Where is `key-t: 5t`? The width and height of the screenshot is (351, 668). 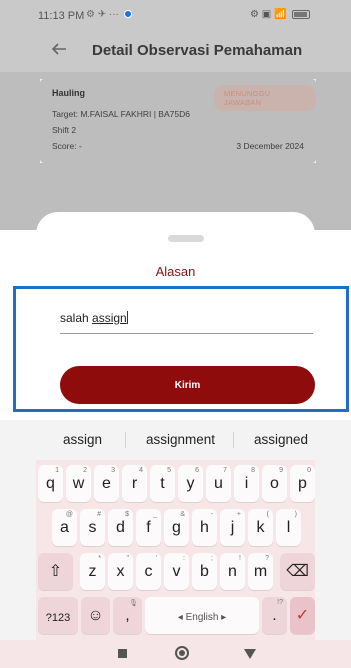
key-t: 5t is located at coordinates (162, 483).